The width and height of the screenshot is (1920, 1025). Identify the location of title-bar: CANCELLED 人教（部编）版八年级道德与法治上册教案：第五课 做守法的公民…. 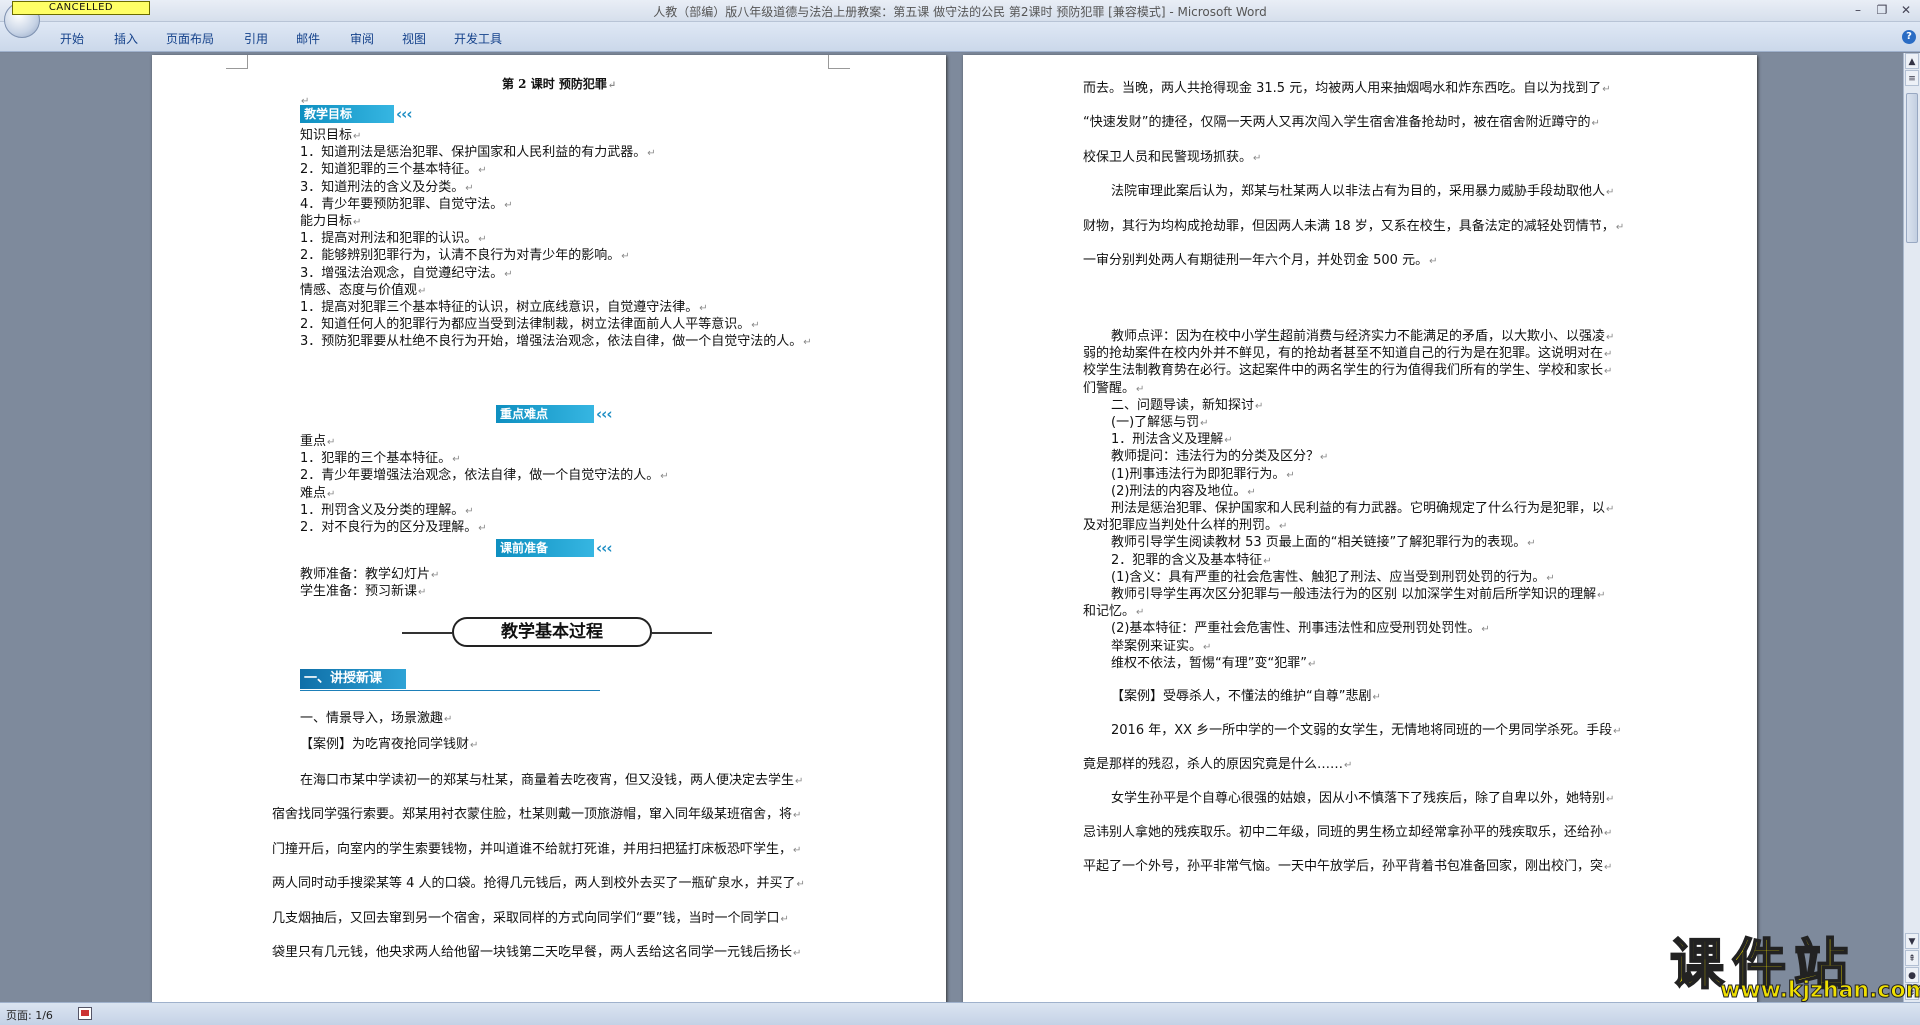
(960, 19).